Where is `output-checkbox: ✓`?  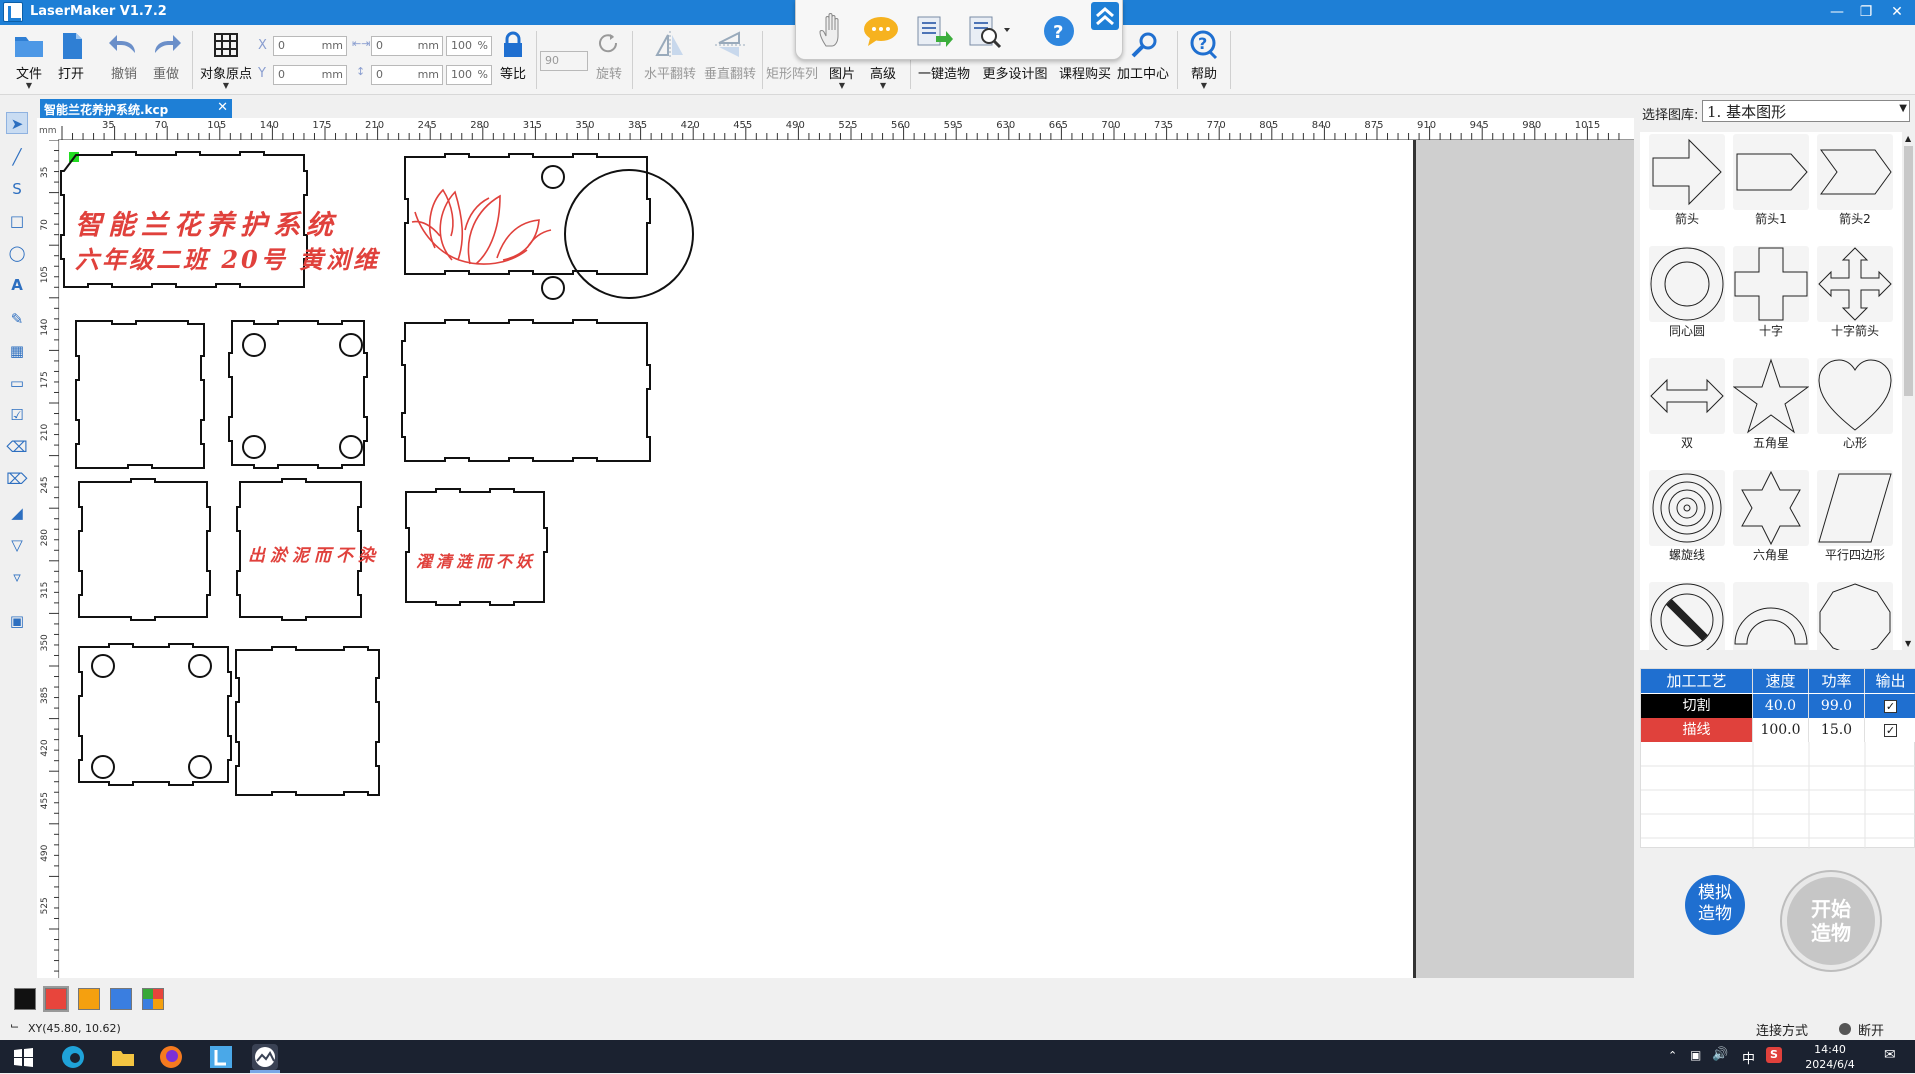
output-checkbox: ✓ is located at coordinates (1890, 706).